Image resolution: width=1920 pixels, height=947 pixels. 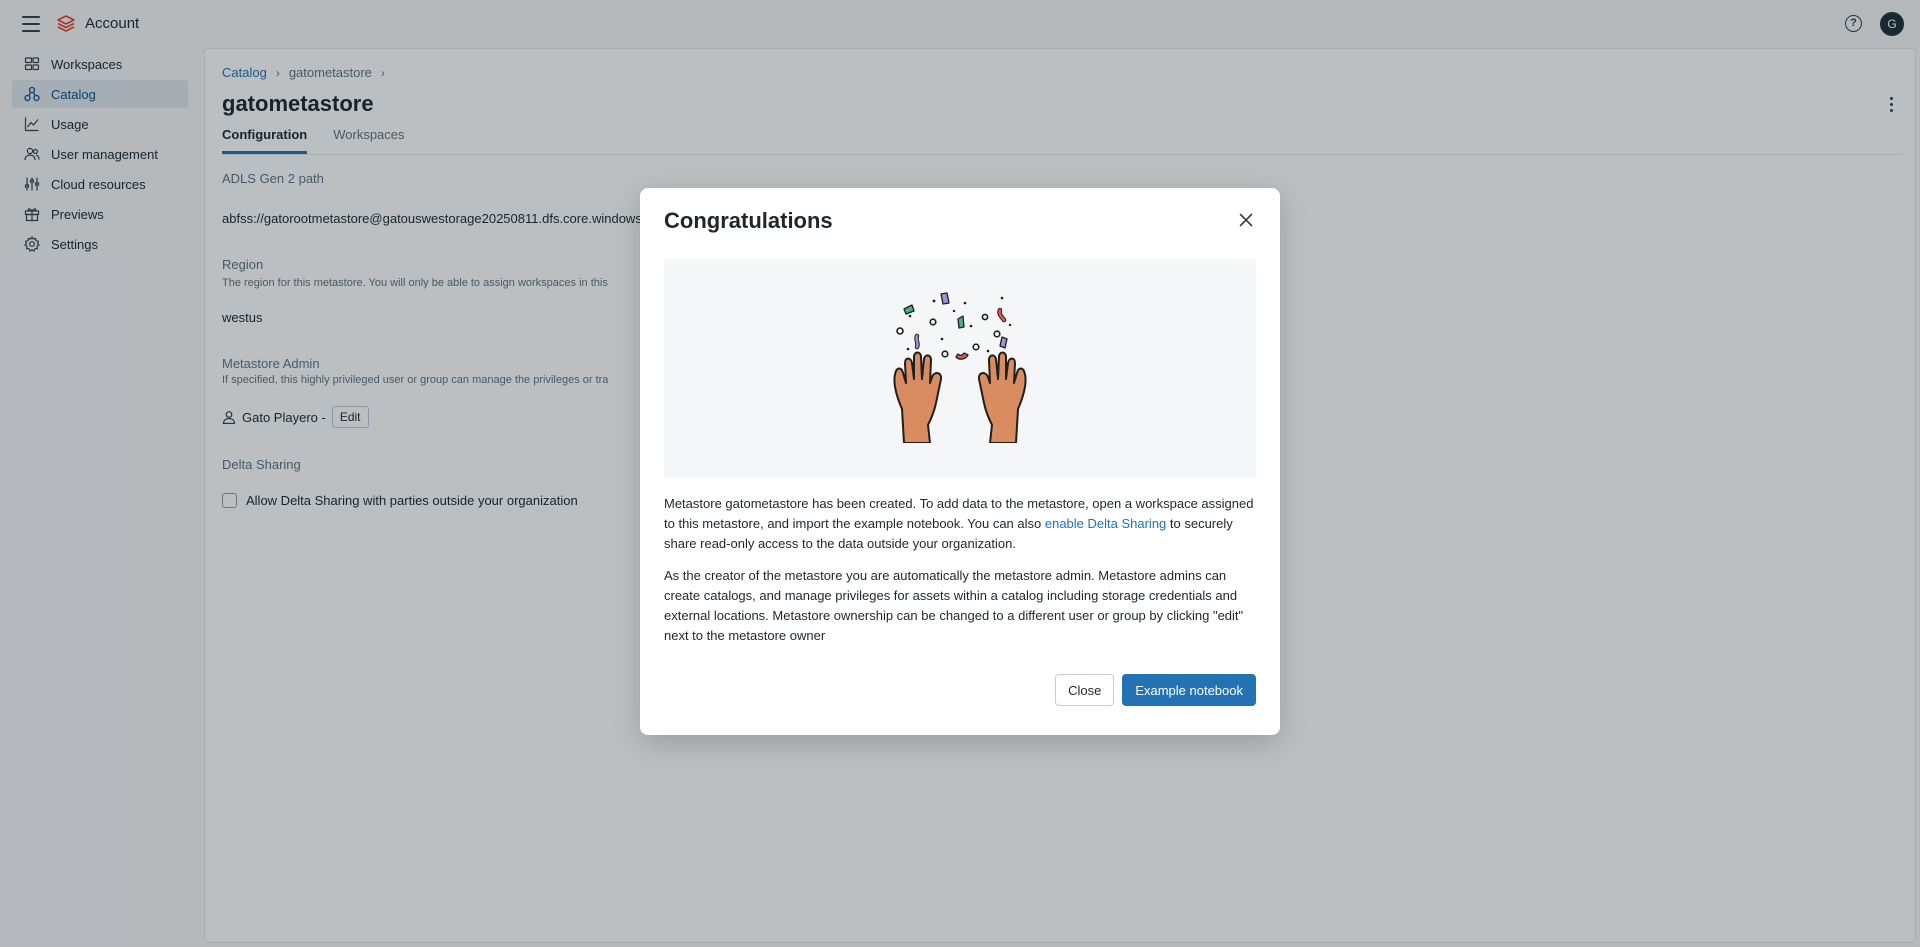 I want to click on close-icon, so click(x=1246, y=220).